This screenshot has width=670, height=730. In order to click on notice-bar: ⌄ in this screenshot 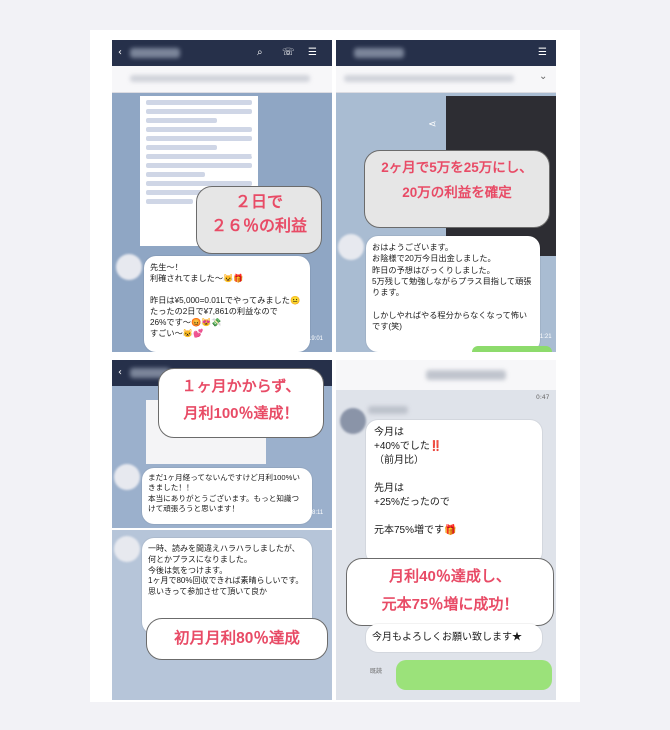, I will do `click(446, 79)`.